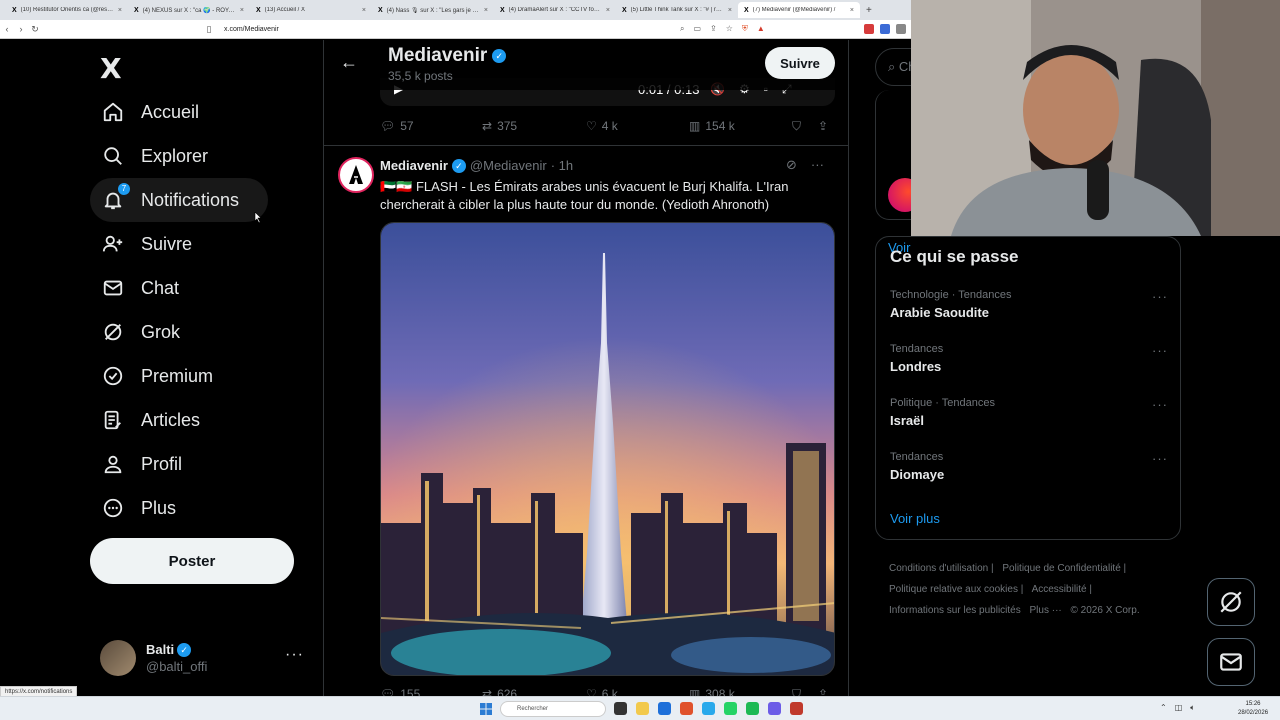 Image resolution: width=1280 pixels, height=720 pixels. What do you see at coordinates (139, 508) in the screenshot?
I see `nav-item-more: Plus` at bounding box center [139, 508].